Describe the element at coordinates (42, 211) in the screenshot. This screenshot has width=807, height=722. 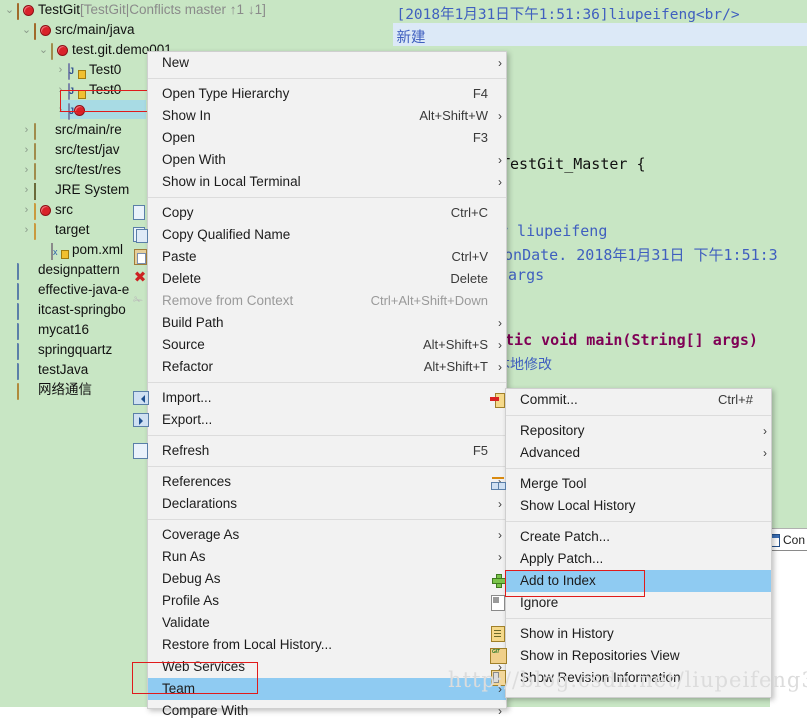
I see `folder-icon` at that location.